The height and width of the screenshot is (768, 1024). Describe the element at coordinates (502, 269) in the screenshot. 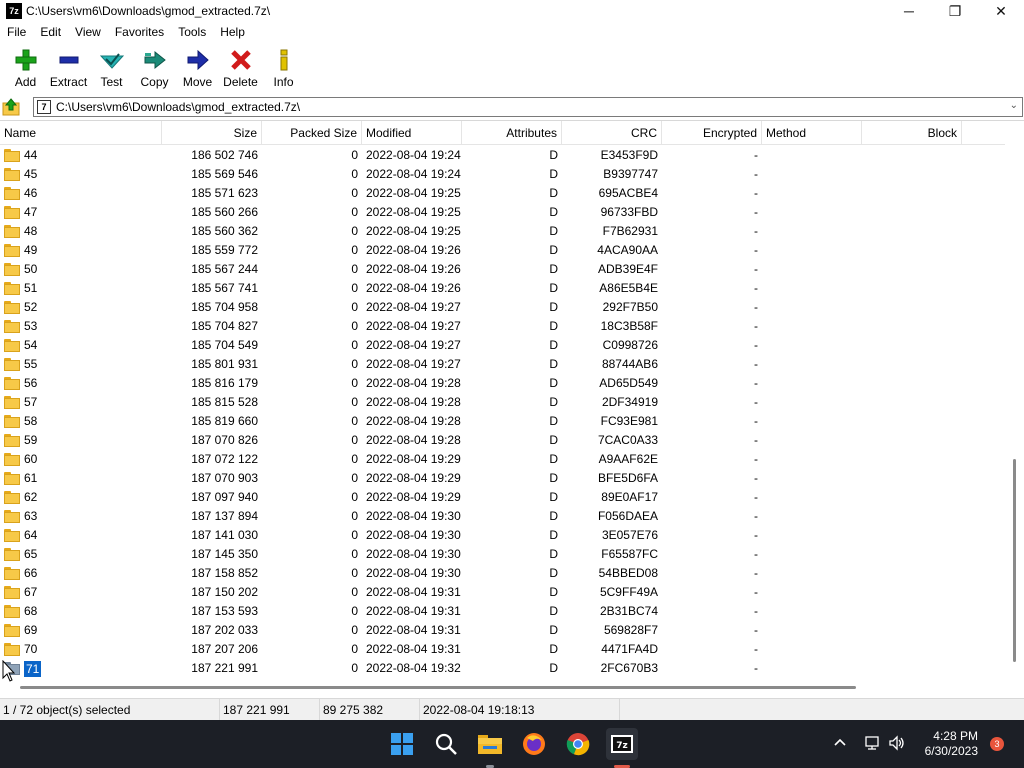

I see `table-row: 50 185 567 244 0 2022-08-04 19:26 D ADB39E4F -` at that location.